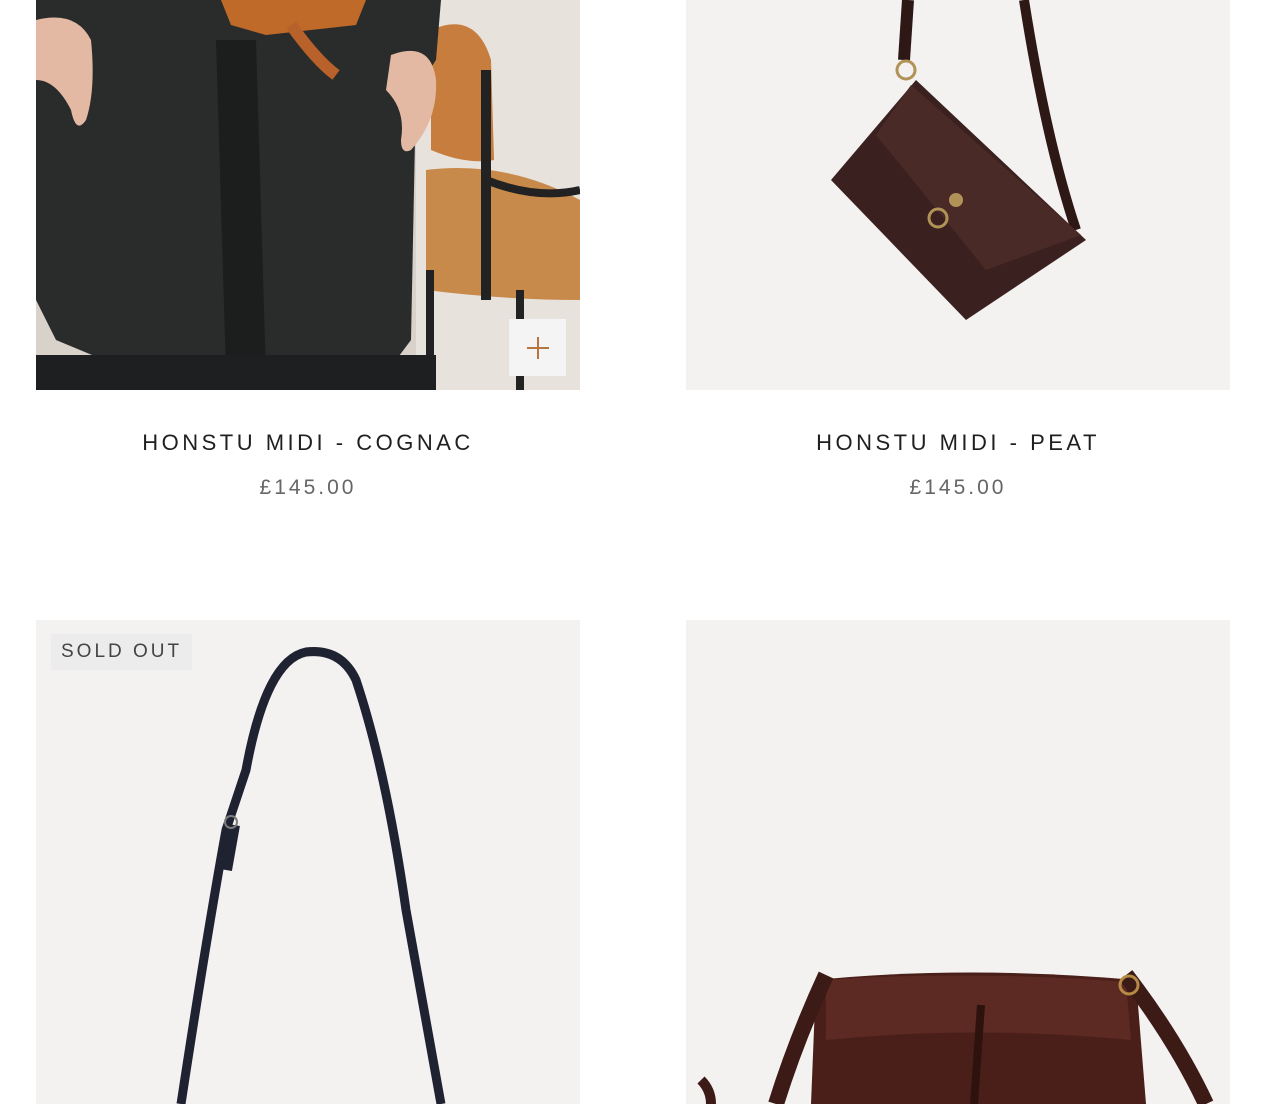 The height and width of the screenshot is (1104, 1264). I want to click on plus-icon, so click(537, 347).